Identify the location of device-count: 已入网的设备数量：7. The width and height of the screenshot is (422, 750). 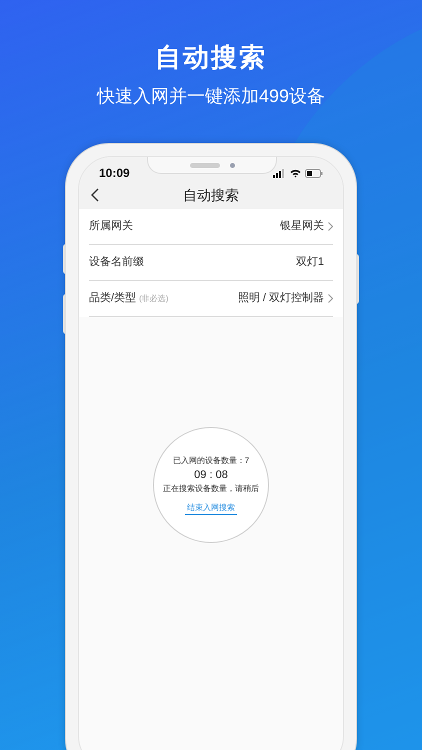
(211, 460).